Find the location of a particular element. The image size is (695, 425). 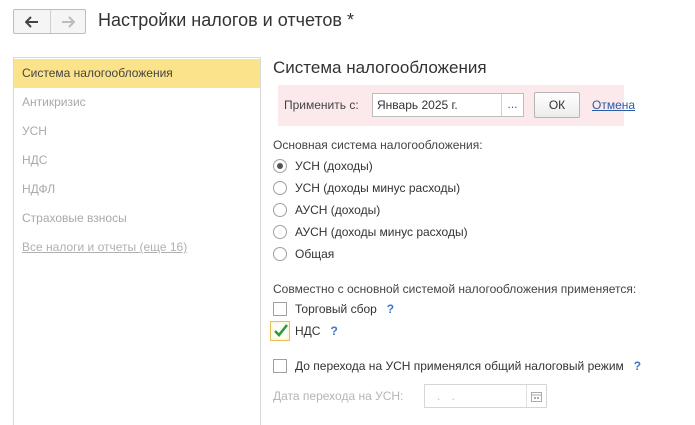

radio-ausn-income-minus-expenses: АУСН (доходы минус расходы) is located at coordinates (370, 232).